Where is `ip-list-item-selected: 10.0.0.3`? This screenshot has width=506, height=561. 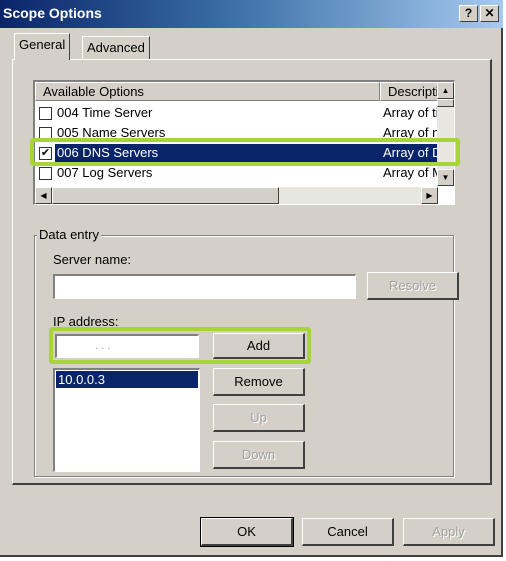 ip-list-item-selected: 10.0.0.3 is located at coordinates (127, 379).